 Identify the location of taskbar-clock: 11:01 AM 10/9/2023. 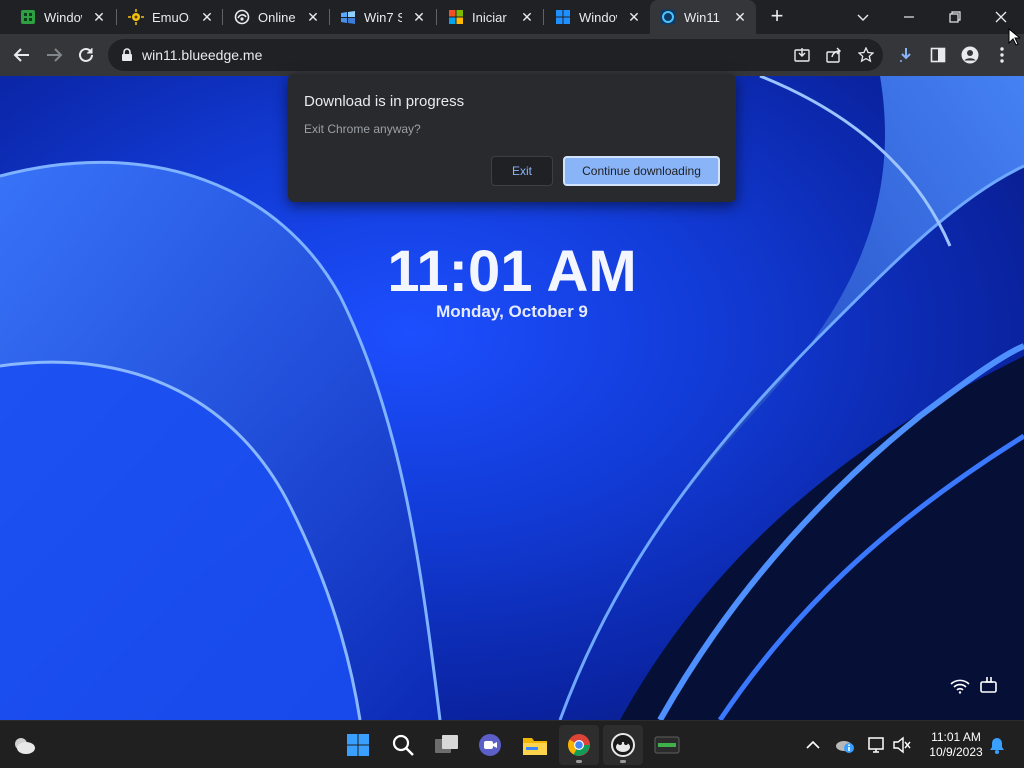
(956, 745).